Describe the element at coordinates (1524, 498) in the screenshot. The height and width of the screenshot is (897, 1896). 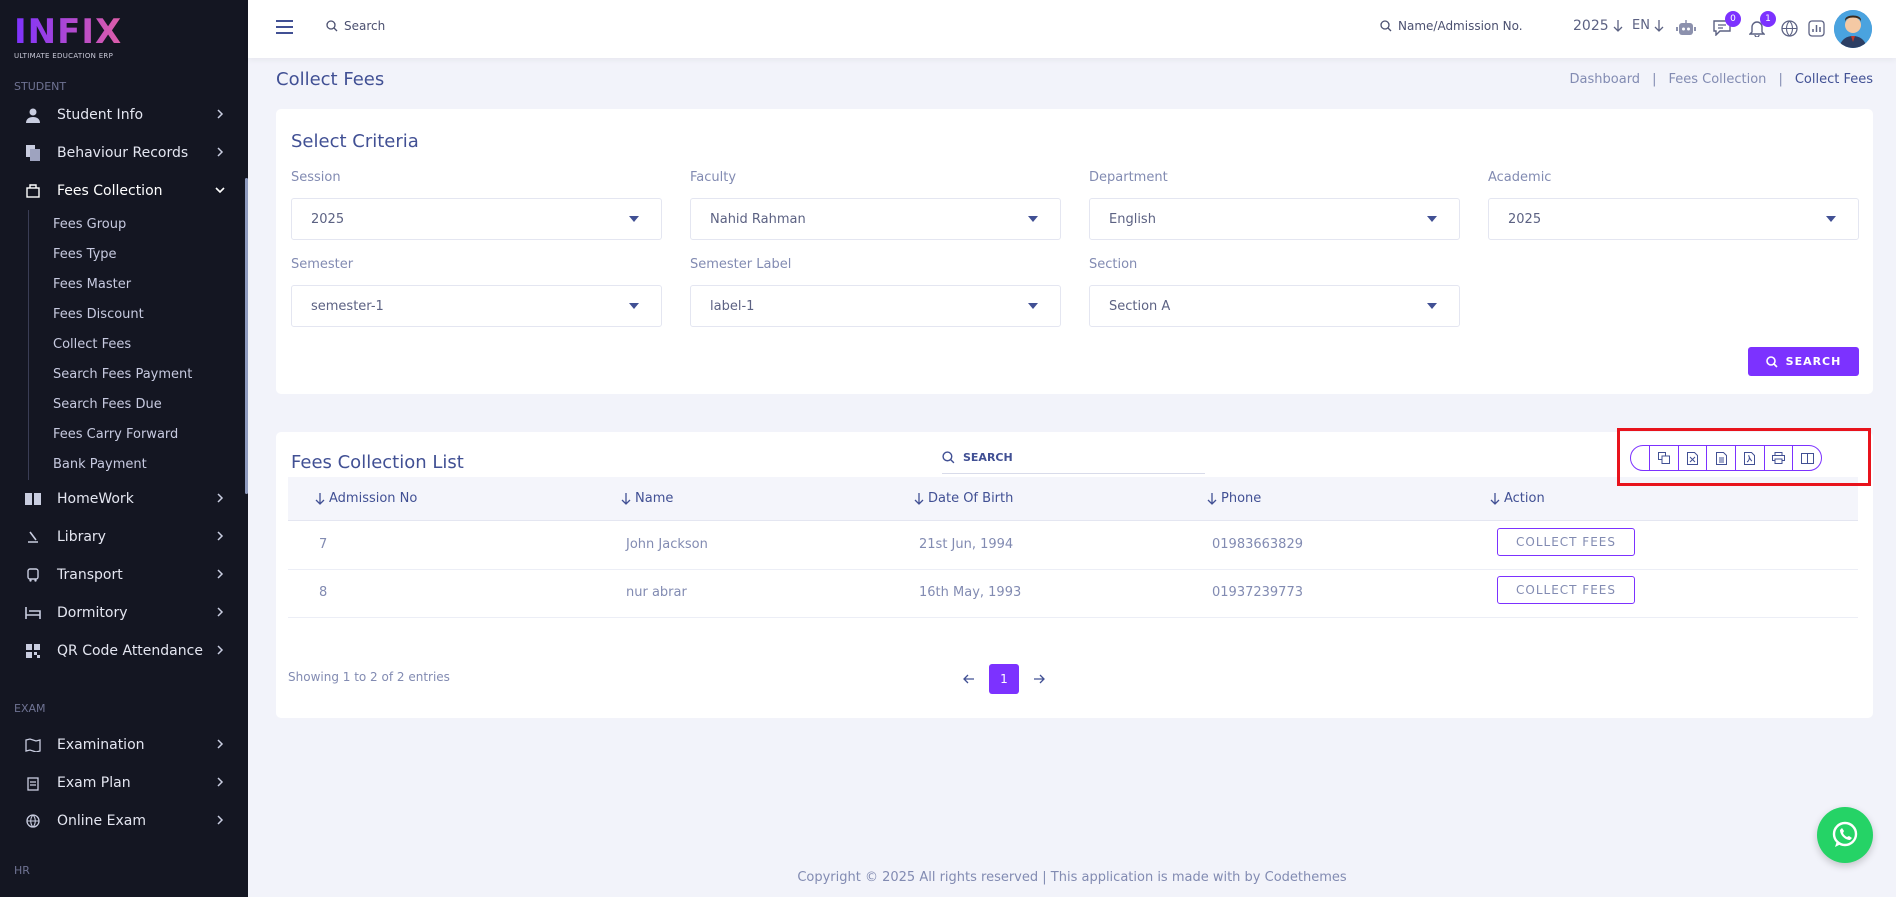
I see `column-label: Action` at that location.